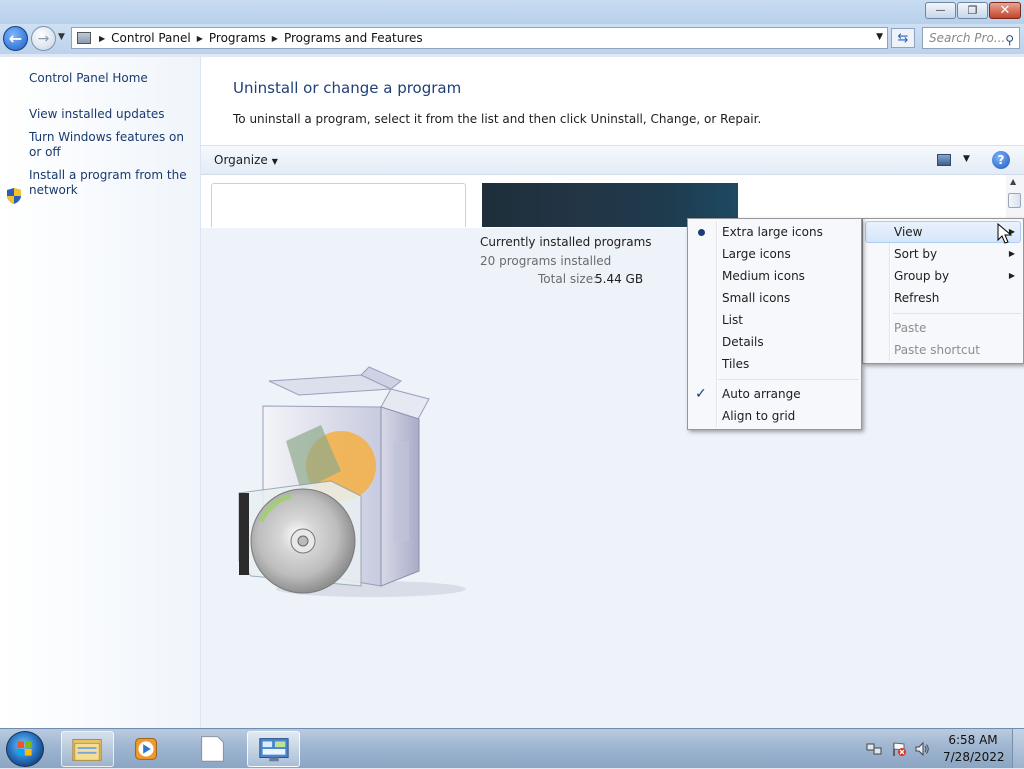 The width and height of the screenshot is (1024, 769). I want to click on windows-logo-icon, so click(24, 748).